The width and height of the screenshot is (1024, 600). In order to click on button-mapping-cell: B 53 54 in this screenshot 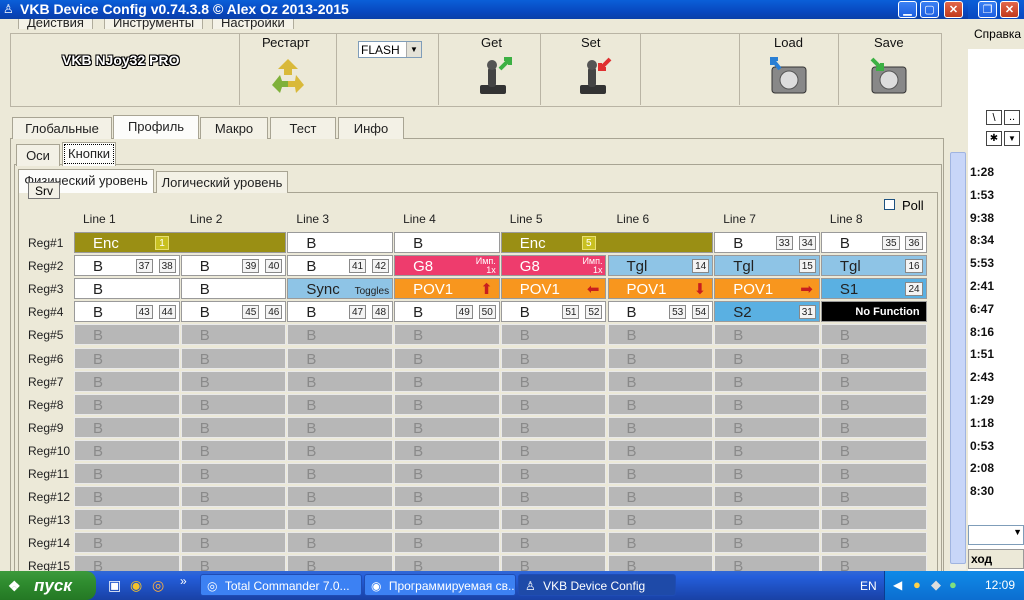, I will do `click(660, 312)`.